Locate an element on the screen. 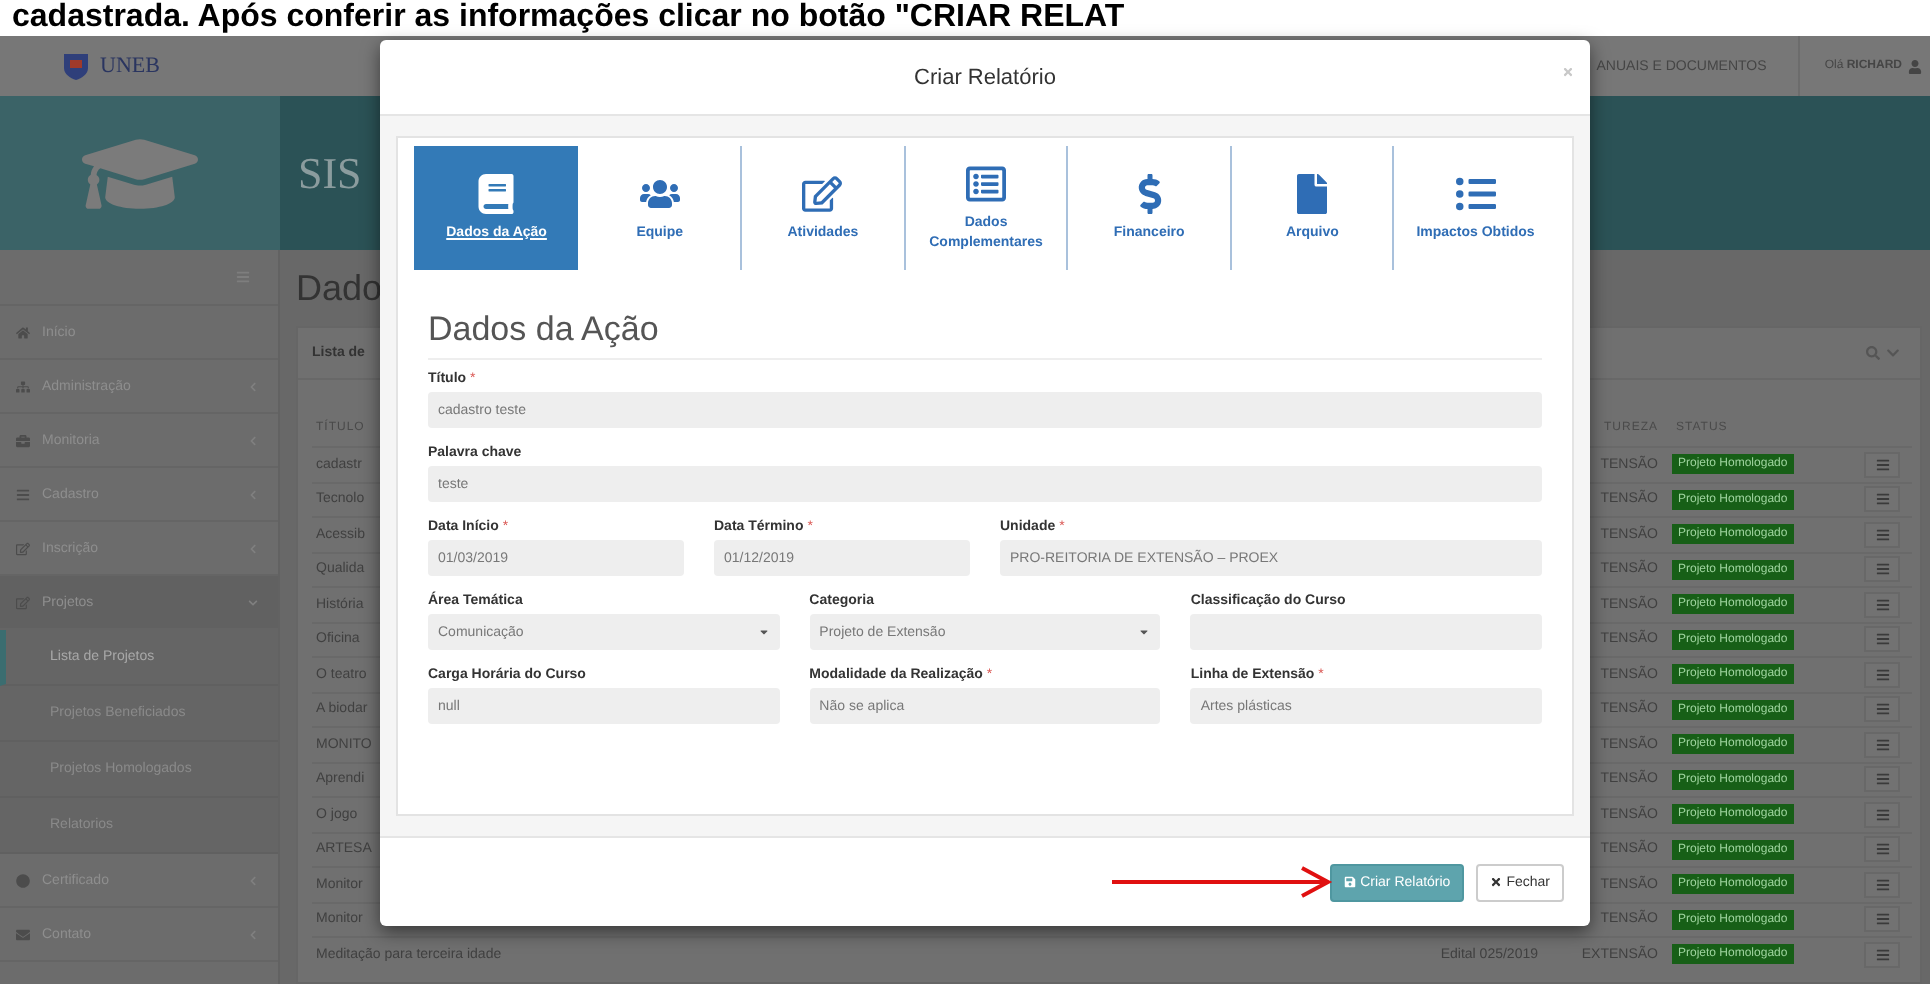 This screenshot has width=1930, height=984. close-icon is located at coordinates (1496, 882).